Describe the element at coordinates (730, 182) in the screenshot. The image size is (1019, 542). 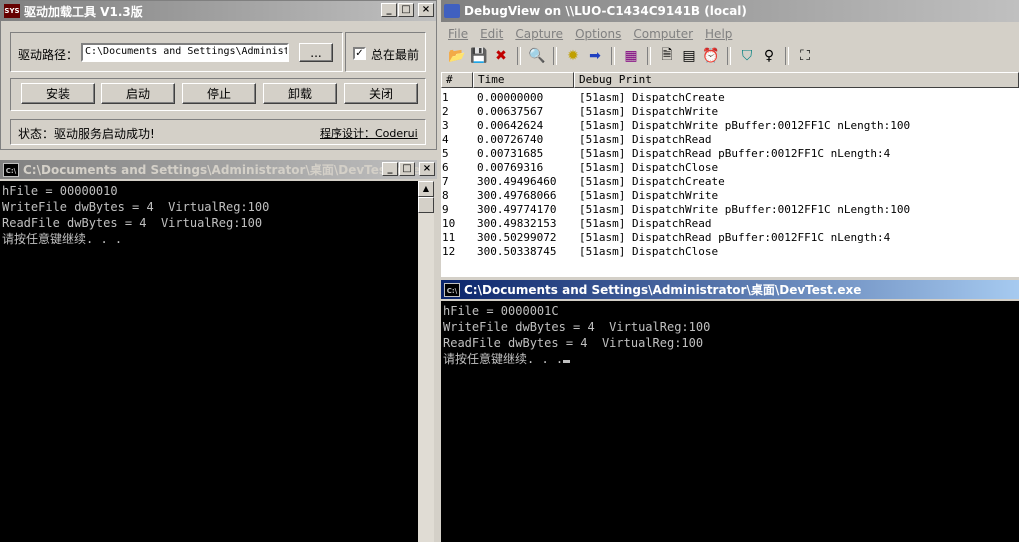
I see `table-row: 7 300.49496460 [51asm] DispatchCreate` at that location.